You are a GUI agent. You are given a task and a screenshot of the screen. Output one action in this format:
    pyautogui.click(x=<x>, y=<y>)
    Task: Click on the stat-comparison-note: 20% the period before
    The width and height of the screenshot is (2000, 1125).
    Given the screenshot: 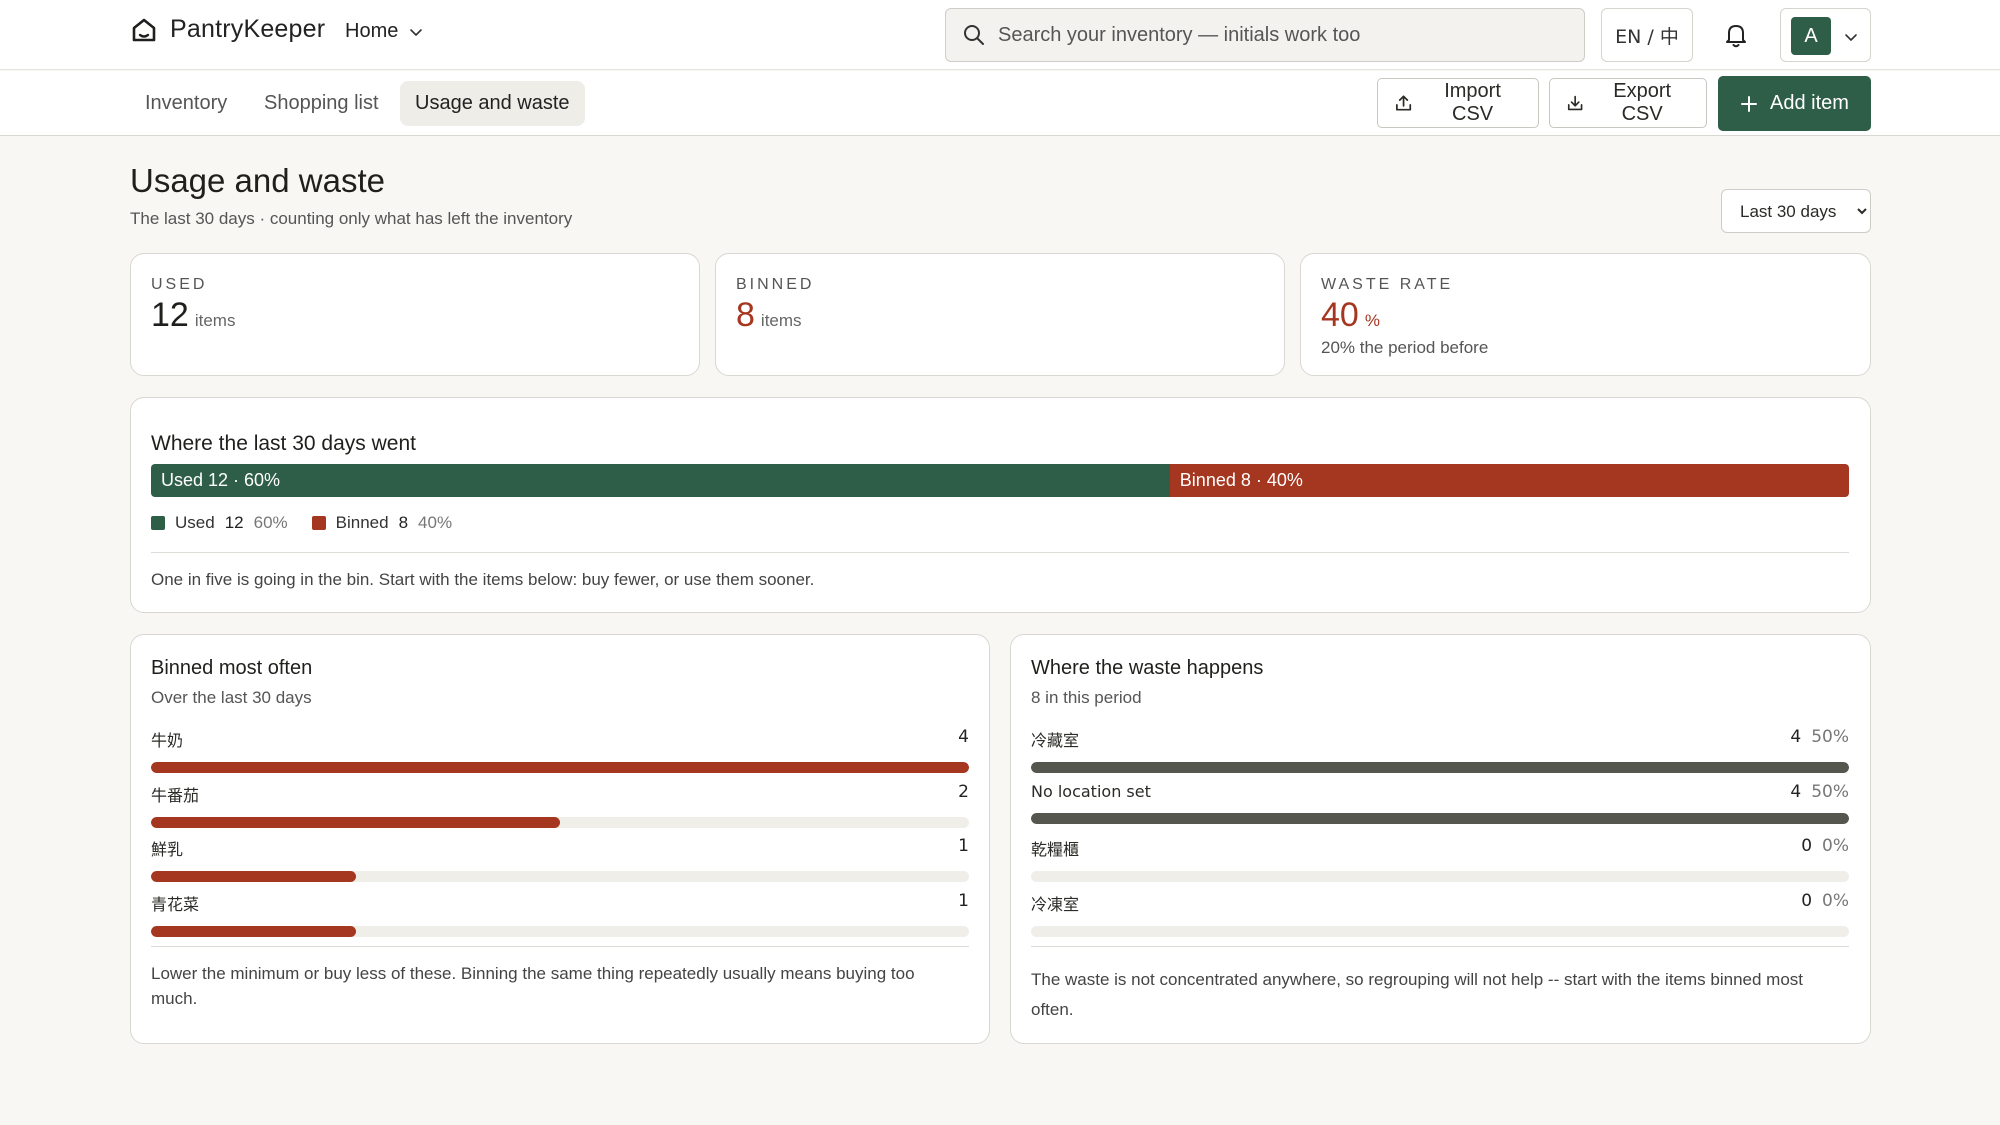 What is the action you would take?
    pyautogui.click(x=1405, y=347)
    